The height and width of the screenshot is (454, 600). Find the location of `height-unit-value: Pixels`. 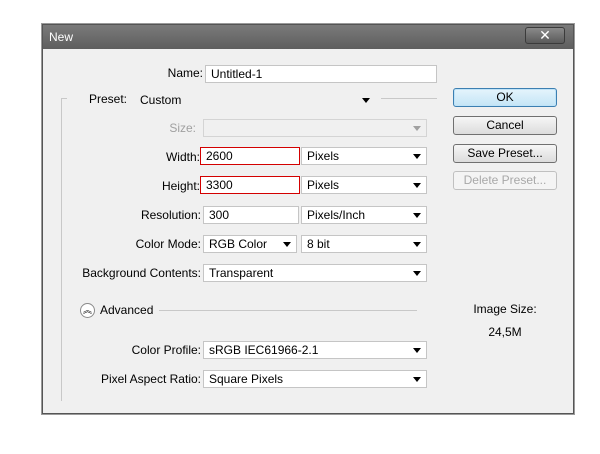

height-unit-value: Pixels is located at coordinates (323, 185).